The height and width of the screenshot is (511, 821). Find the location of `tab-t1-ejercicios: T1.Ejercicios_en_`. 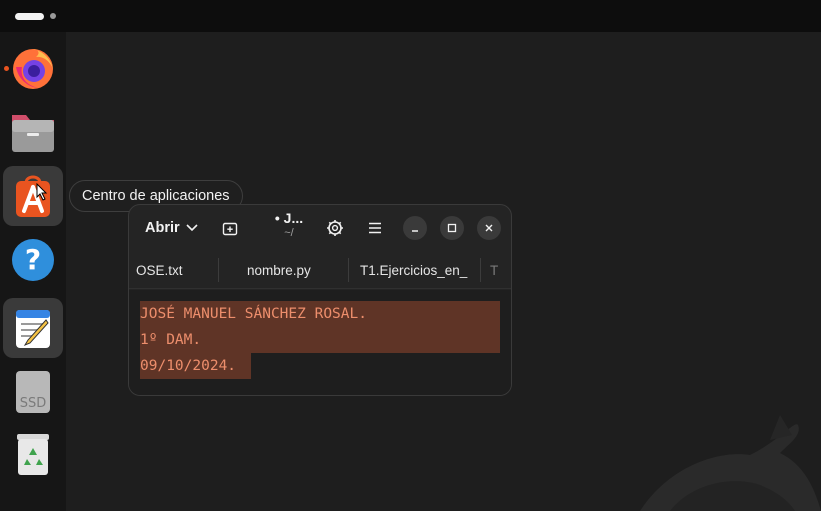

tab-t1-ejercicios: T1.Ejercicios_en_ is located at coordinates (415, 270).